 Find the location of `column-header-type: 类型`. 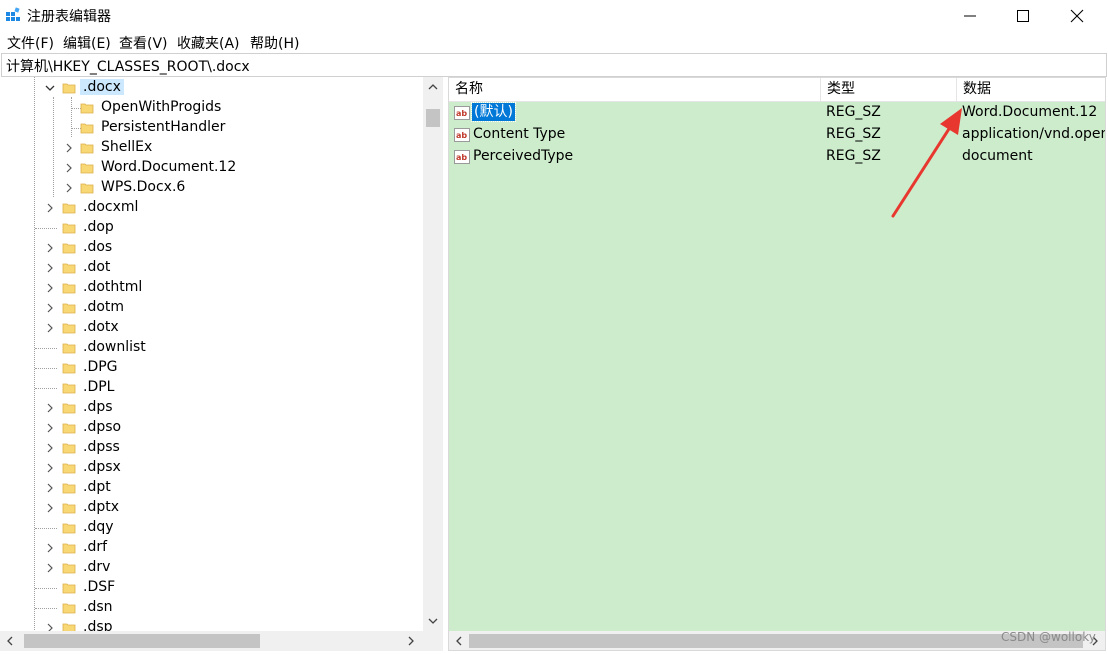

column-header-type: 类型 is located at coordinates (889, 89).